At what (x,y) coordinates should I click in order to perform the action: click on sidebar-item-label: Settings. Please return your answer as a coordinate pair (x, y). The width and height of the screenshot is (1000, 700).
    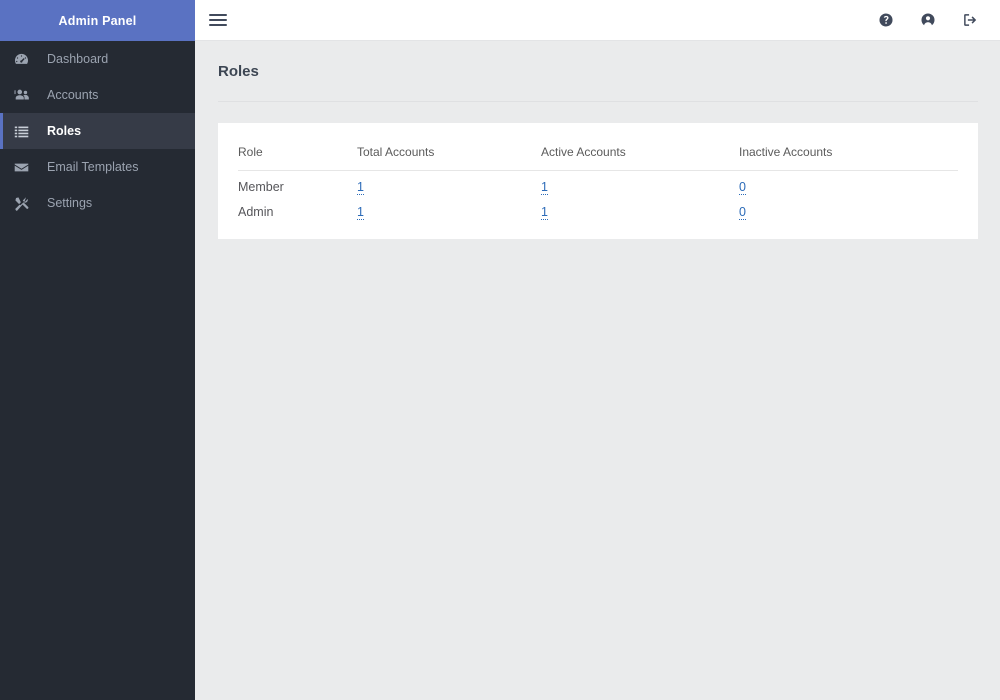
    Looking at the image, I should click on (70, 203).